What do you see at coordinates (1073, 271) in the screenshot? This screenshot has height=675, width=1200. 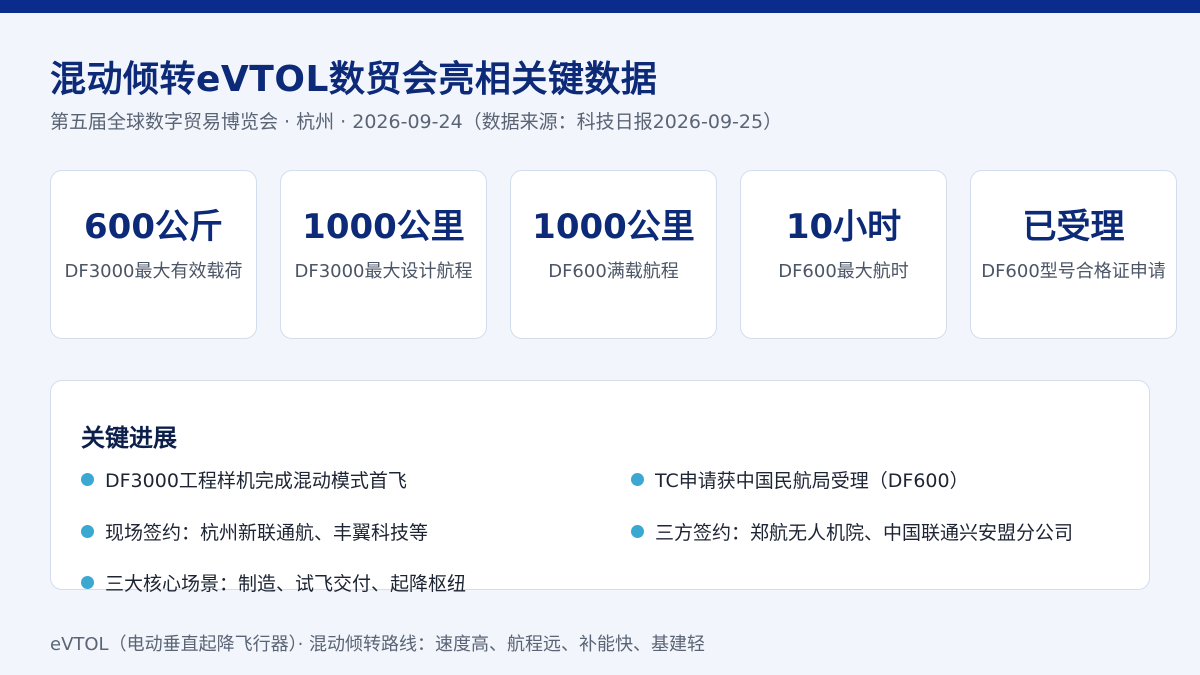 I see `stat-label: DF600型号合格证申请` at bounding box center [1073, 271].